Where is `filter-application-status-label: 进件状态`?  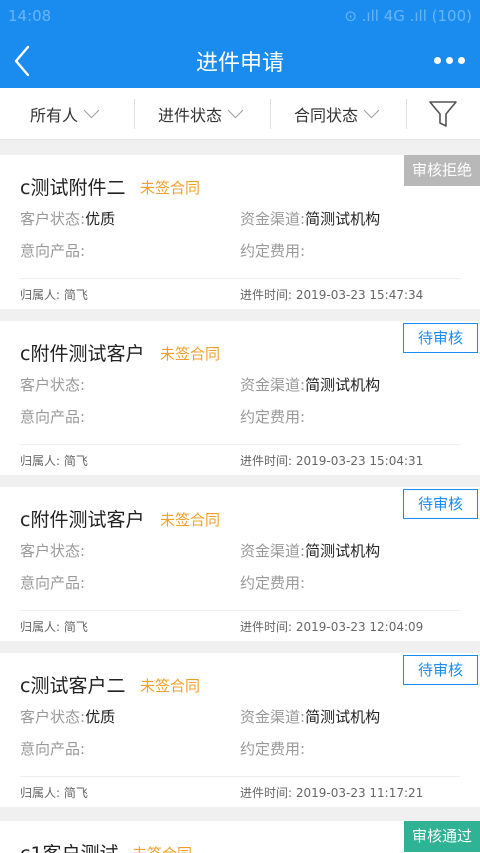 filter-application-status-label: 进件状态 is located at coordinates (190, 115).